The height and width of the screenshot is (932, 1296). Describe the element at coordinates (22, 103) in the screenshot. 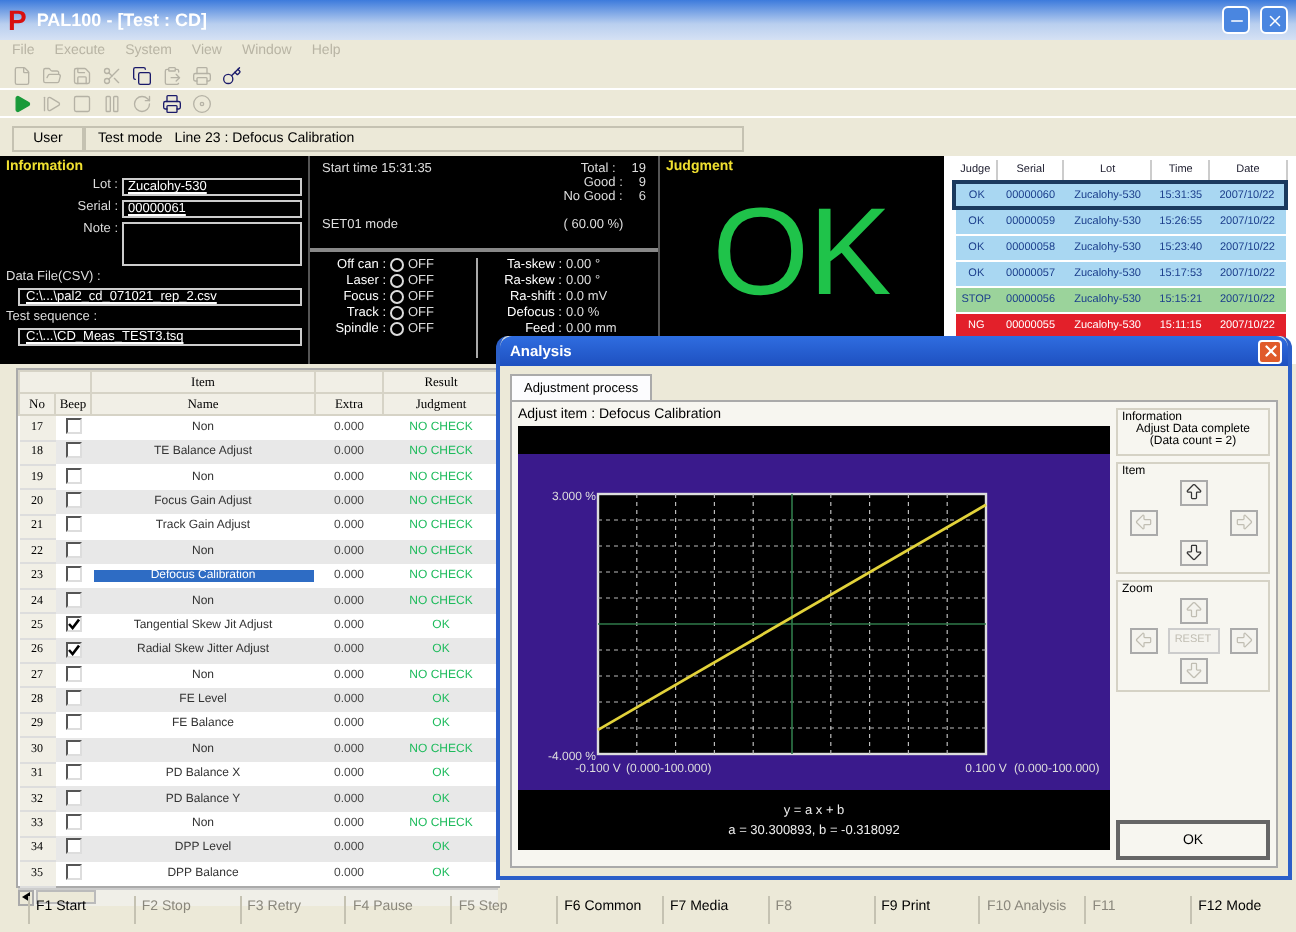

I see `play-icon` at that location.